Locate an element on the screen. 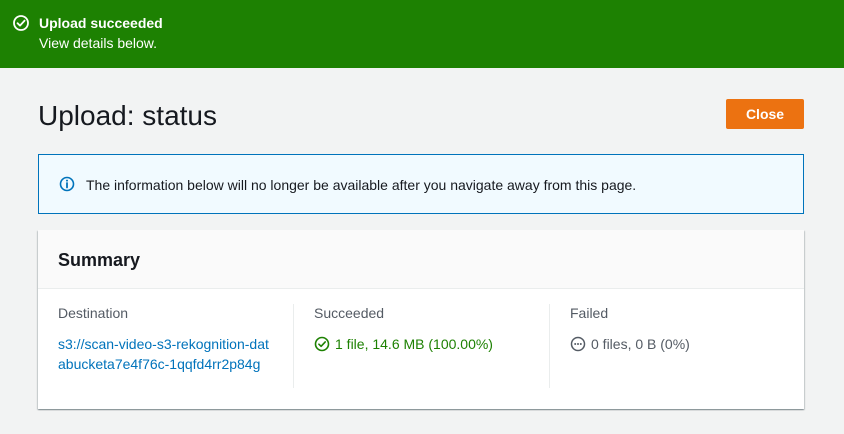 This screenshot has height=434, width=844. page-title: Upload: status is located at coordinates (127, 115).